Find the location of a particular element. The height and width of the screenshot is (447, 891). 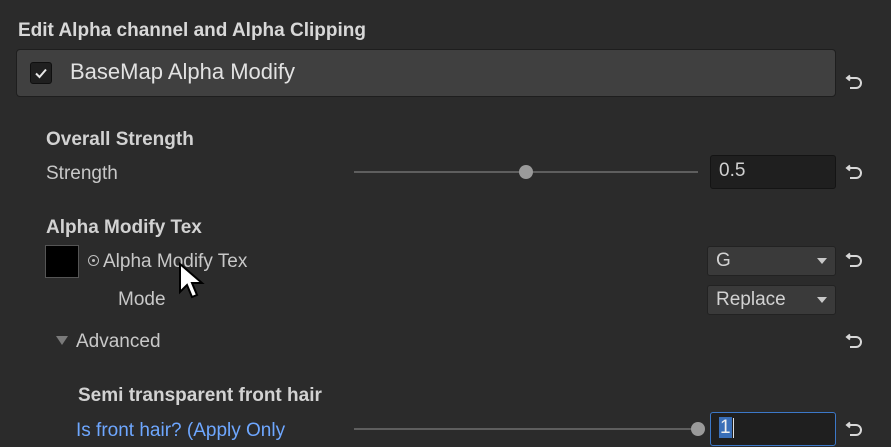

texture-thumbnail is located at coordinates (62, 261).